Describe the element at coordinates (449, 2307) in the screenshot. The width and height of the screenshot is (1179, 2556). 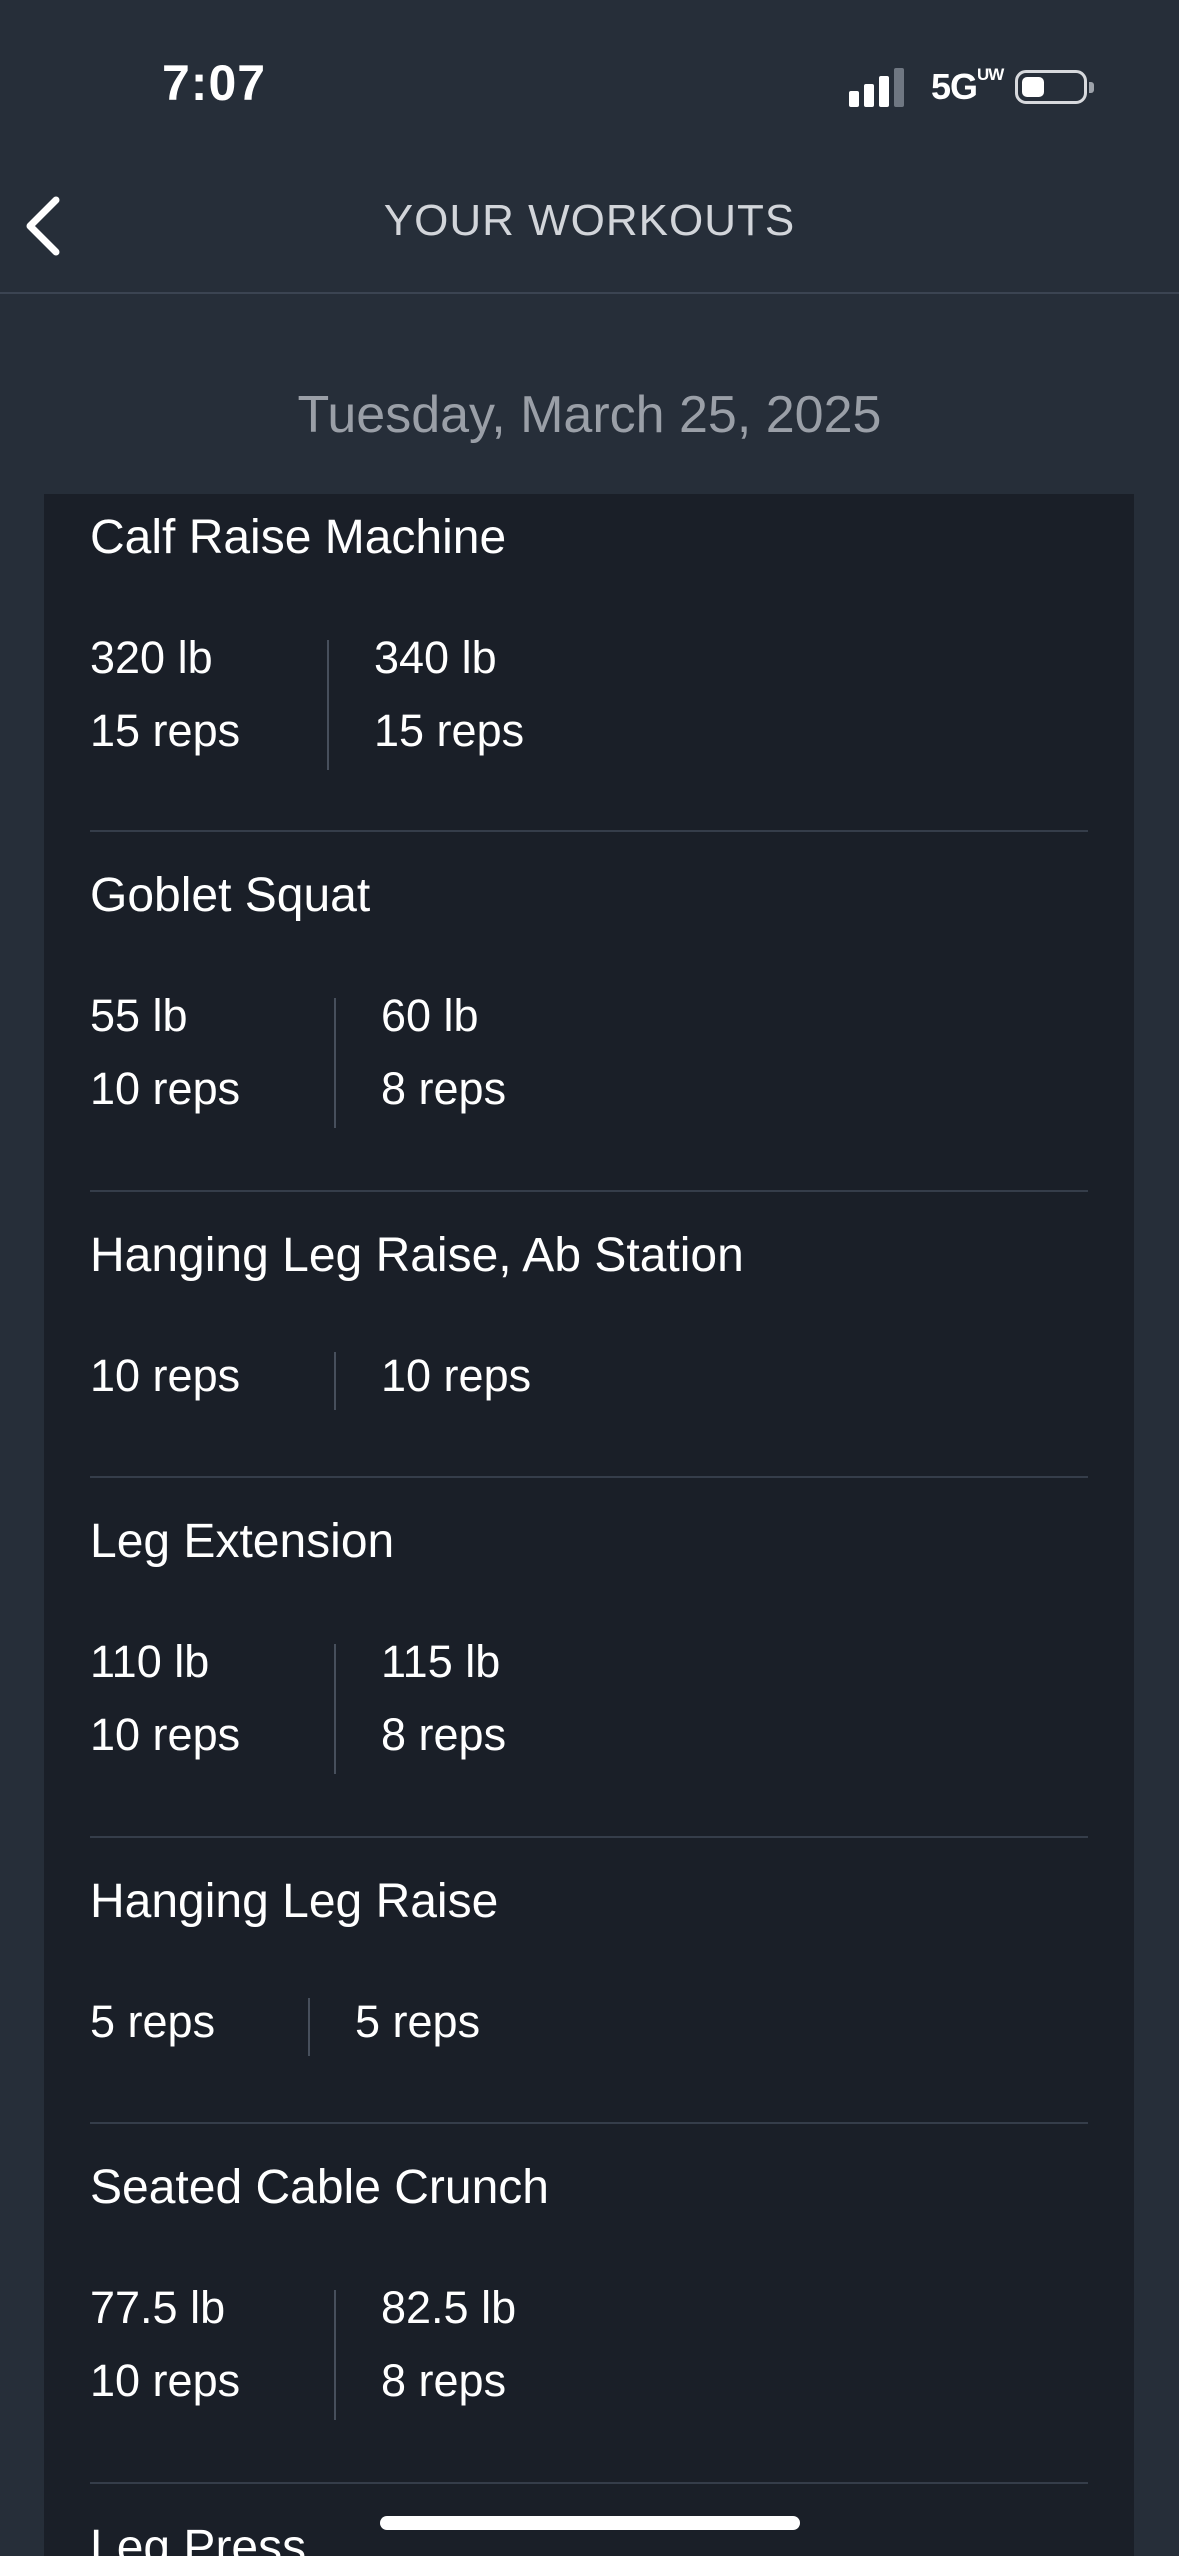
I see `set-weight: 82.5 lb` at that location.